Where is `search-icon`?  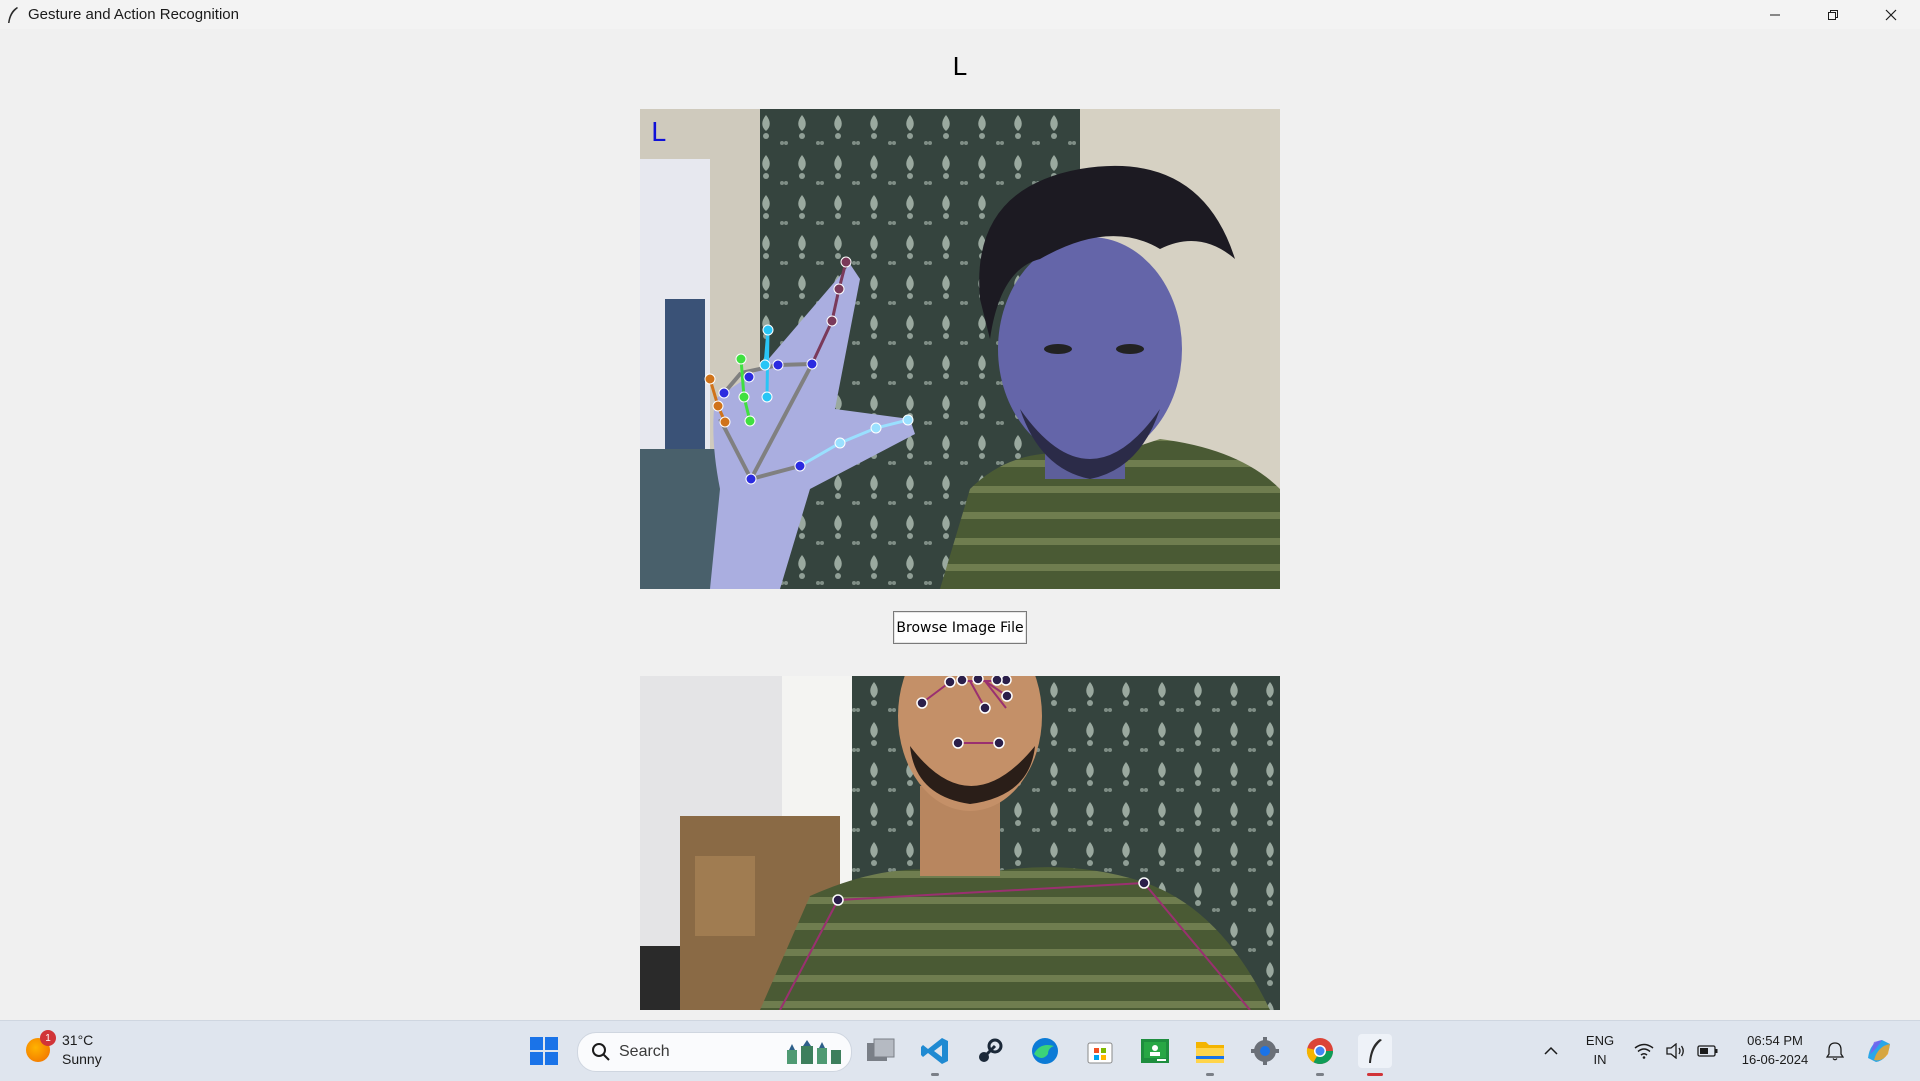 search-icon is located at coordinates (601, 1052).